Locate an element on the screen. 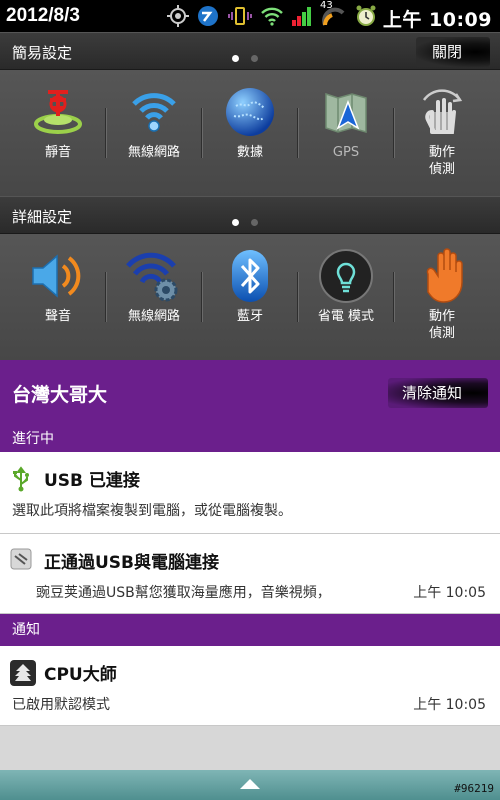 The height and width of the screenshot is (800, 500). toggle-label: 無線網路 is located at coordinates (153, 152).